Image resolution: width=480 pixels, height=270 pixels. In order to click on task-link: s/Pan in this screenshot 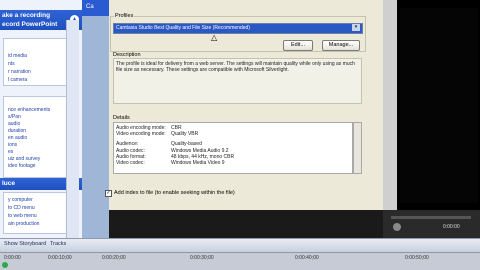, I will do `click(14, 117)`.